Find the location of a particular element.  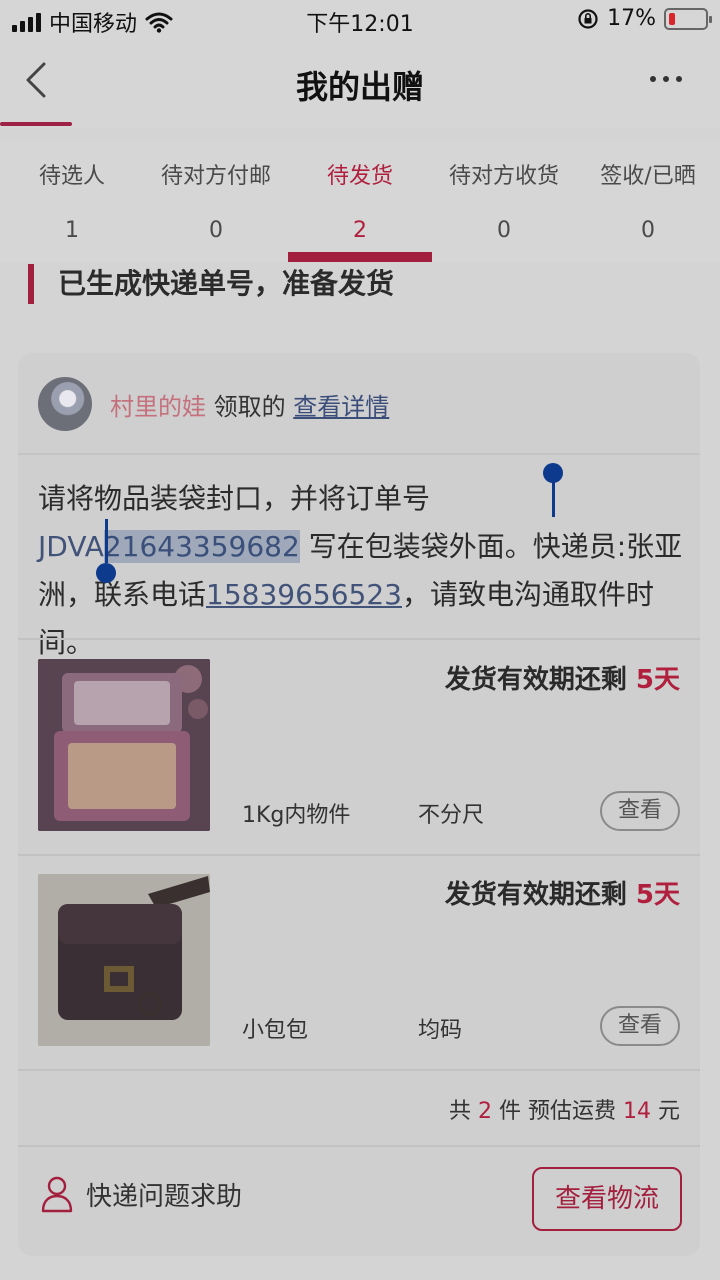

battery-percent: 17% is located at coordinates (631, 18).